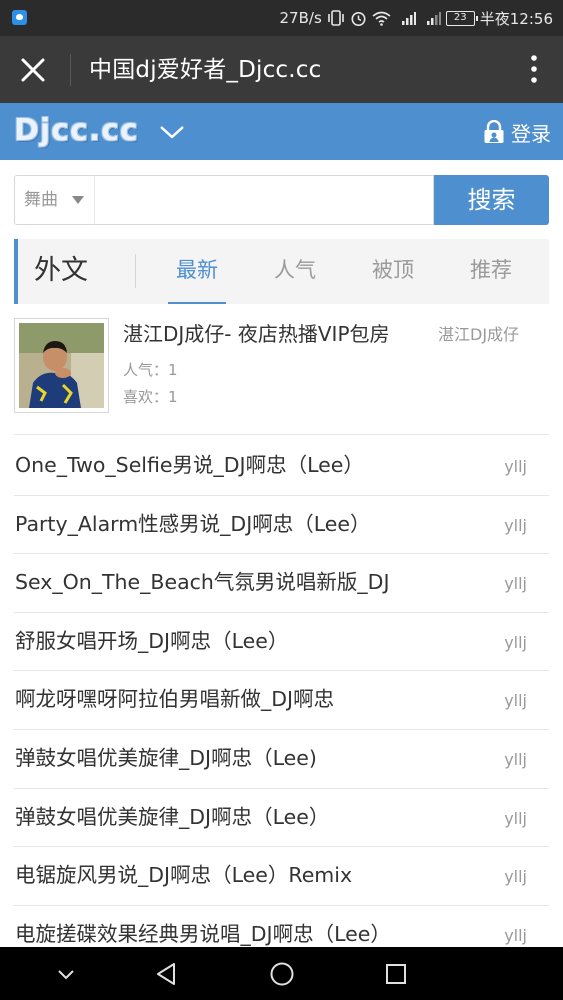  I want to click on tab-popular: 人气, so click(295, 279).